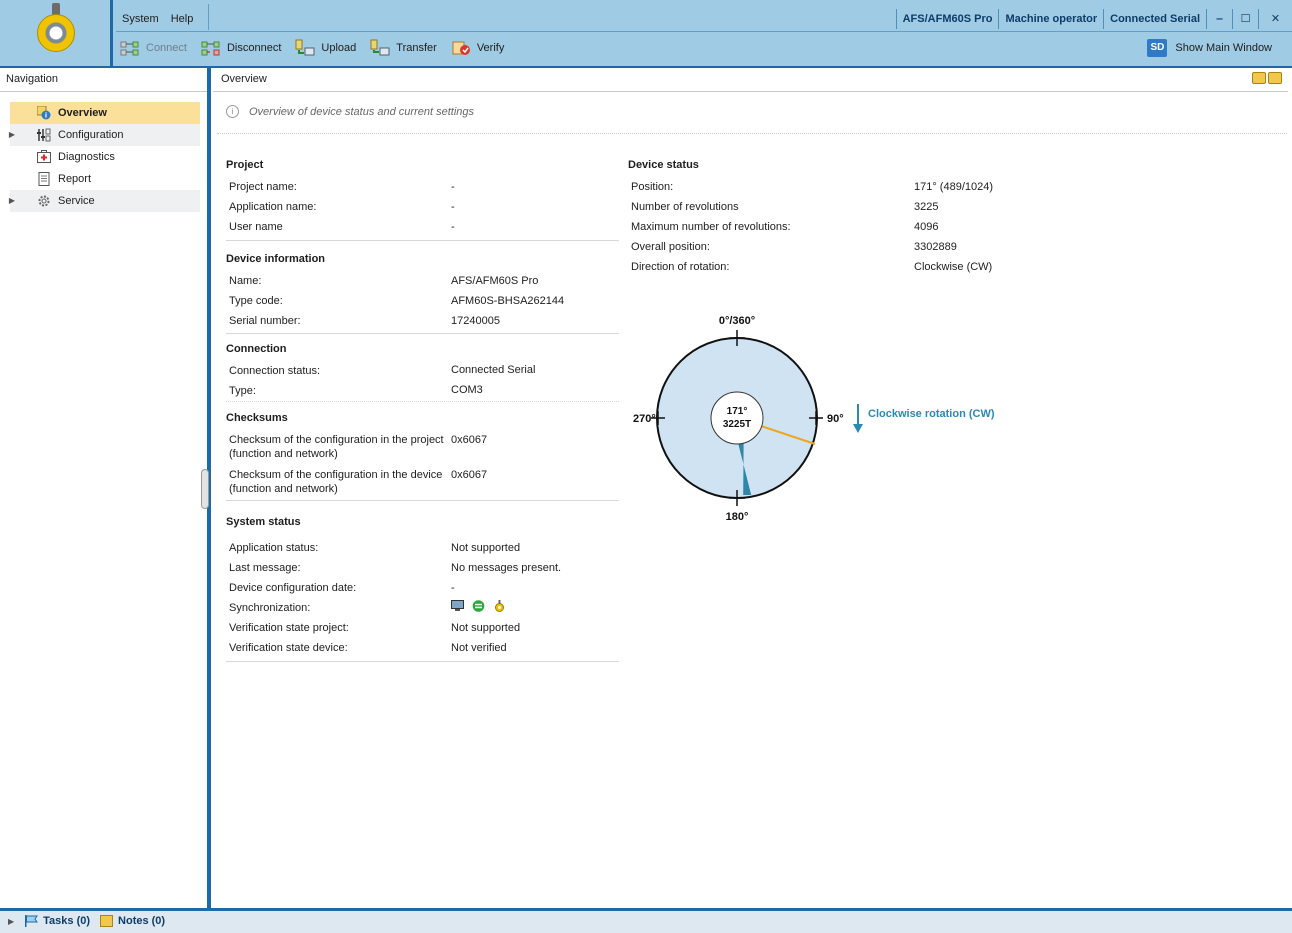 This screenshot has width=1292, height=933. I want to click on label-verification-state-device: Verification state device:, so click(288, 648).